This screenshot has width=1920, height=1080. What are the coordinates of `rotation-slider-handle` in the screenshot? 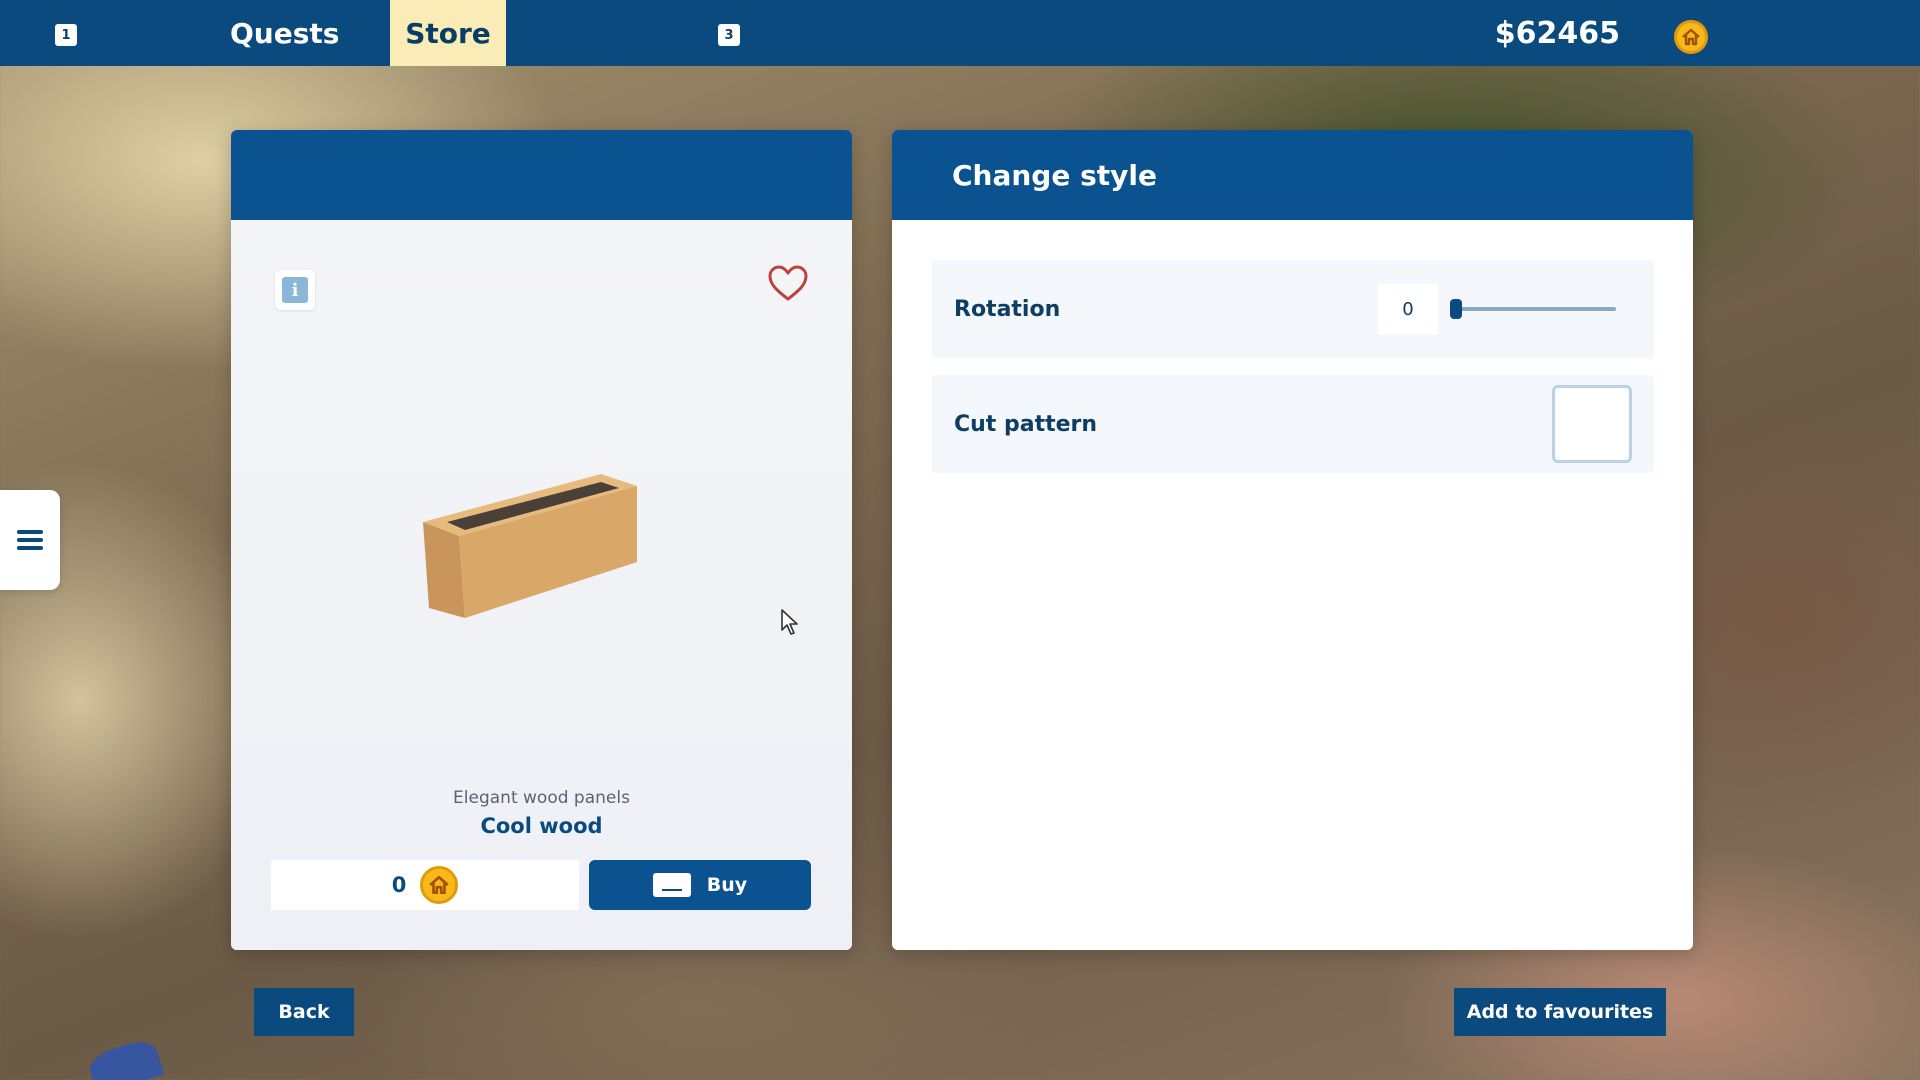 It's located at (1456, 309).